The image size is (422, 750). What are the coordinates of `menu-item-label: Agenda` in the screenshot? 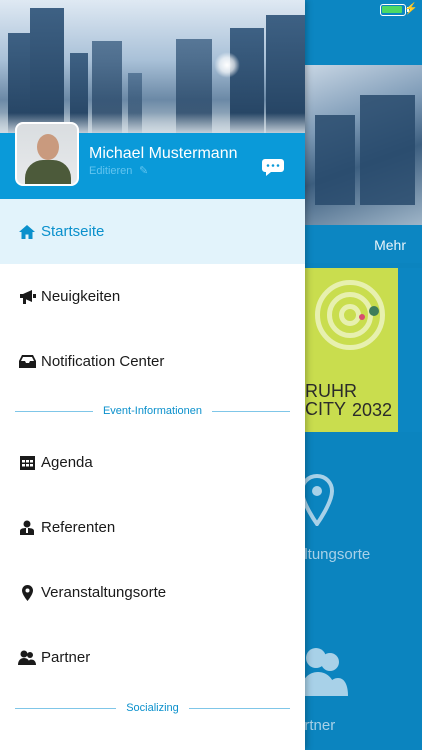 It's located at (67, 462).